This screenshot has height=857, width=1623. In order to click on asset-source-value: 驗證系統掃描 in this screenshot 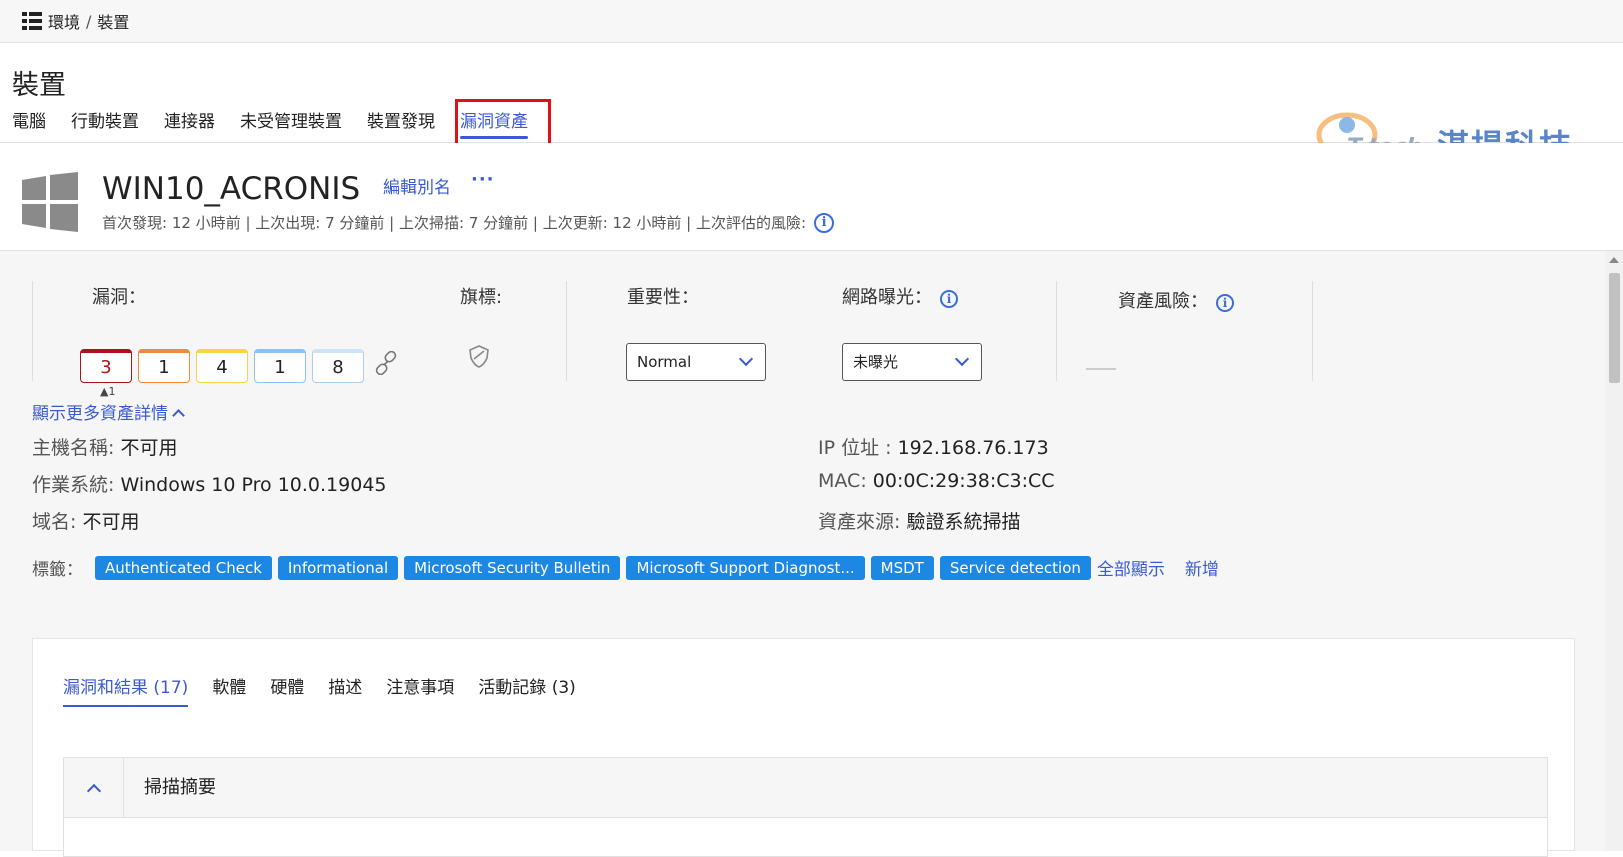, I will do `click(963, 522)`.